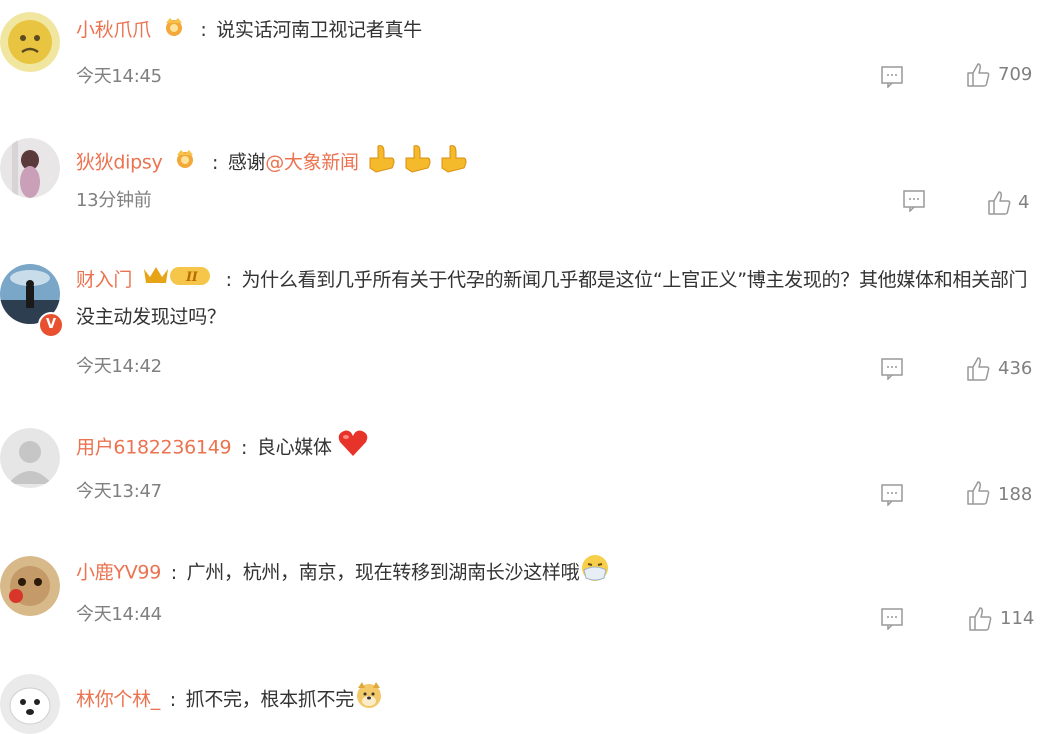  I want to click on comment-text: 抓不完，根本抓不完, so click(270, 699).